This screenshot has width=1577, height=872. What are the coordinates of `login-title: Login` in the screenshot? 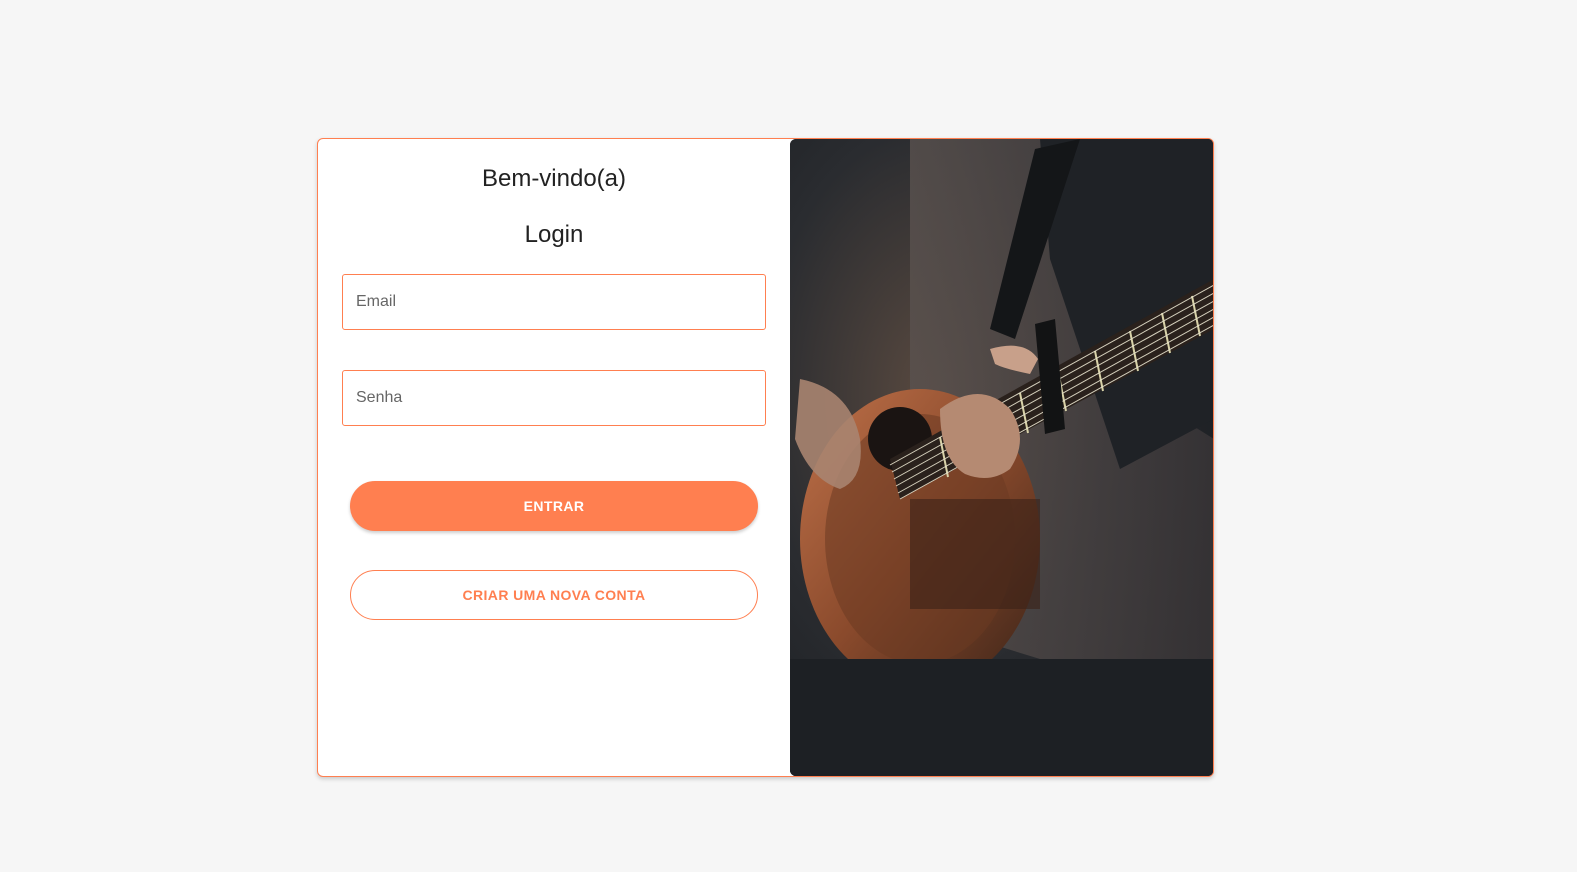 It's located at (554, 234).